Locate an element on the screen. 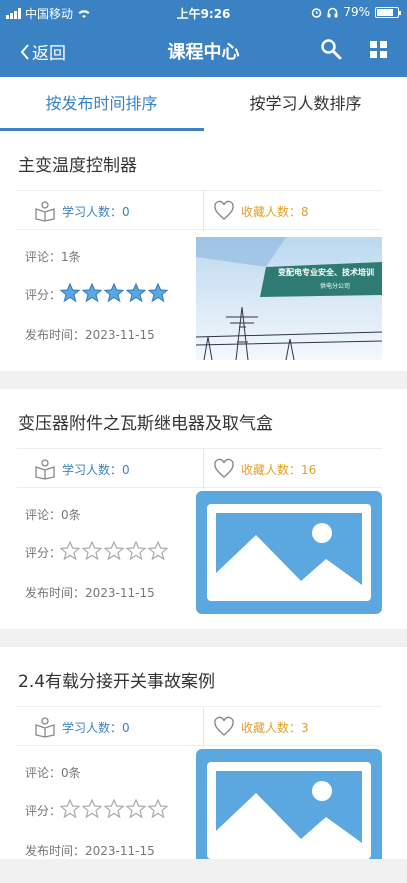 This screenshot has height=883, width=407. page-title: 课程中心 is located at coordinates (203, 52).